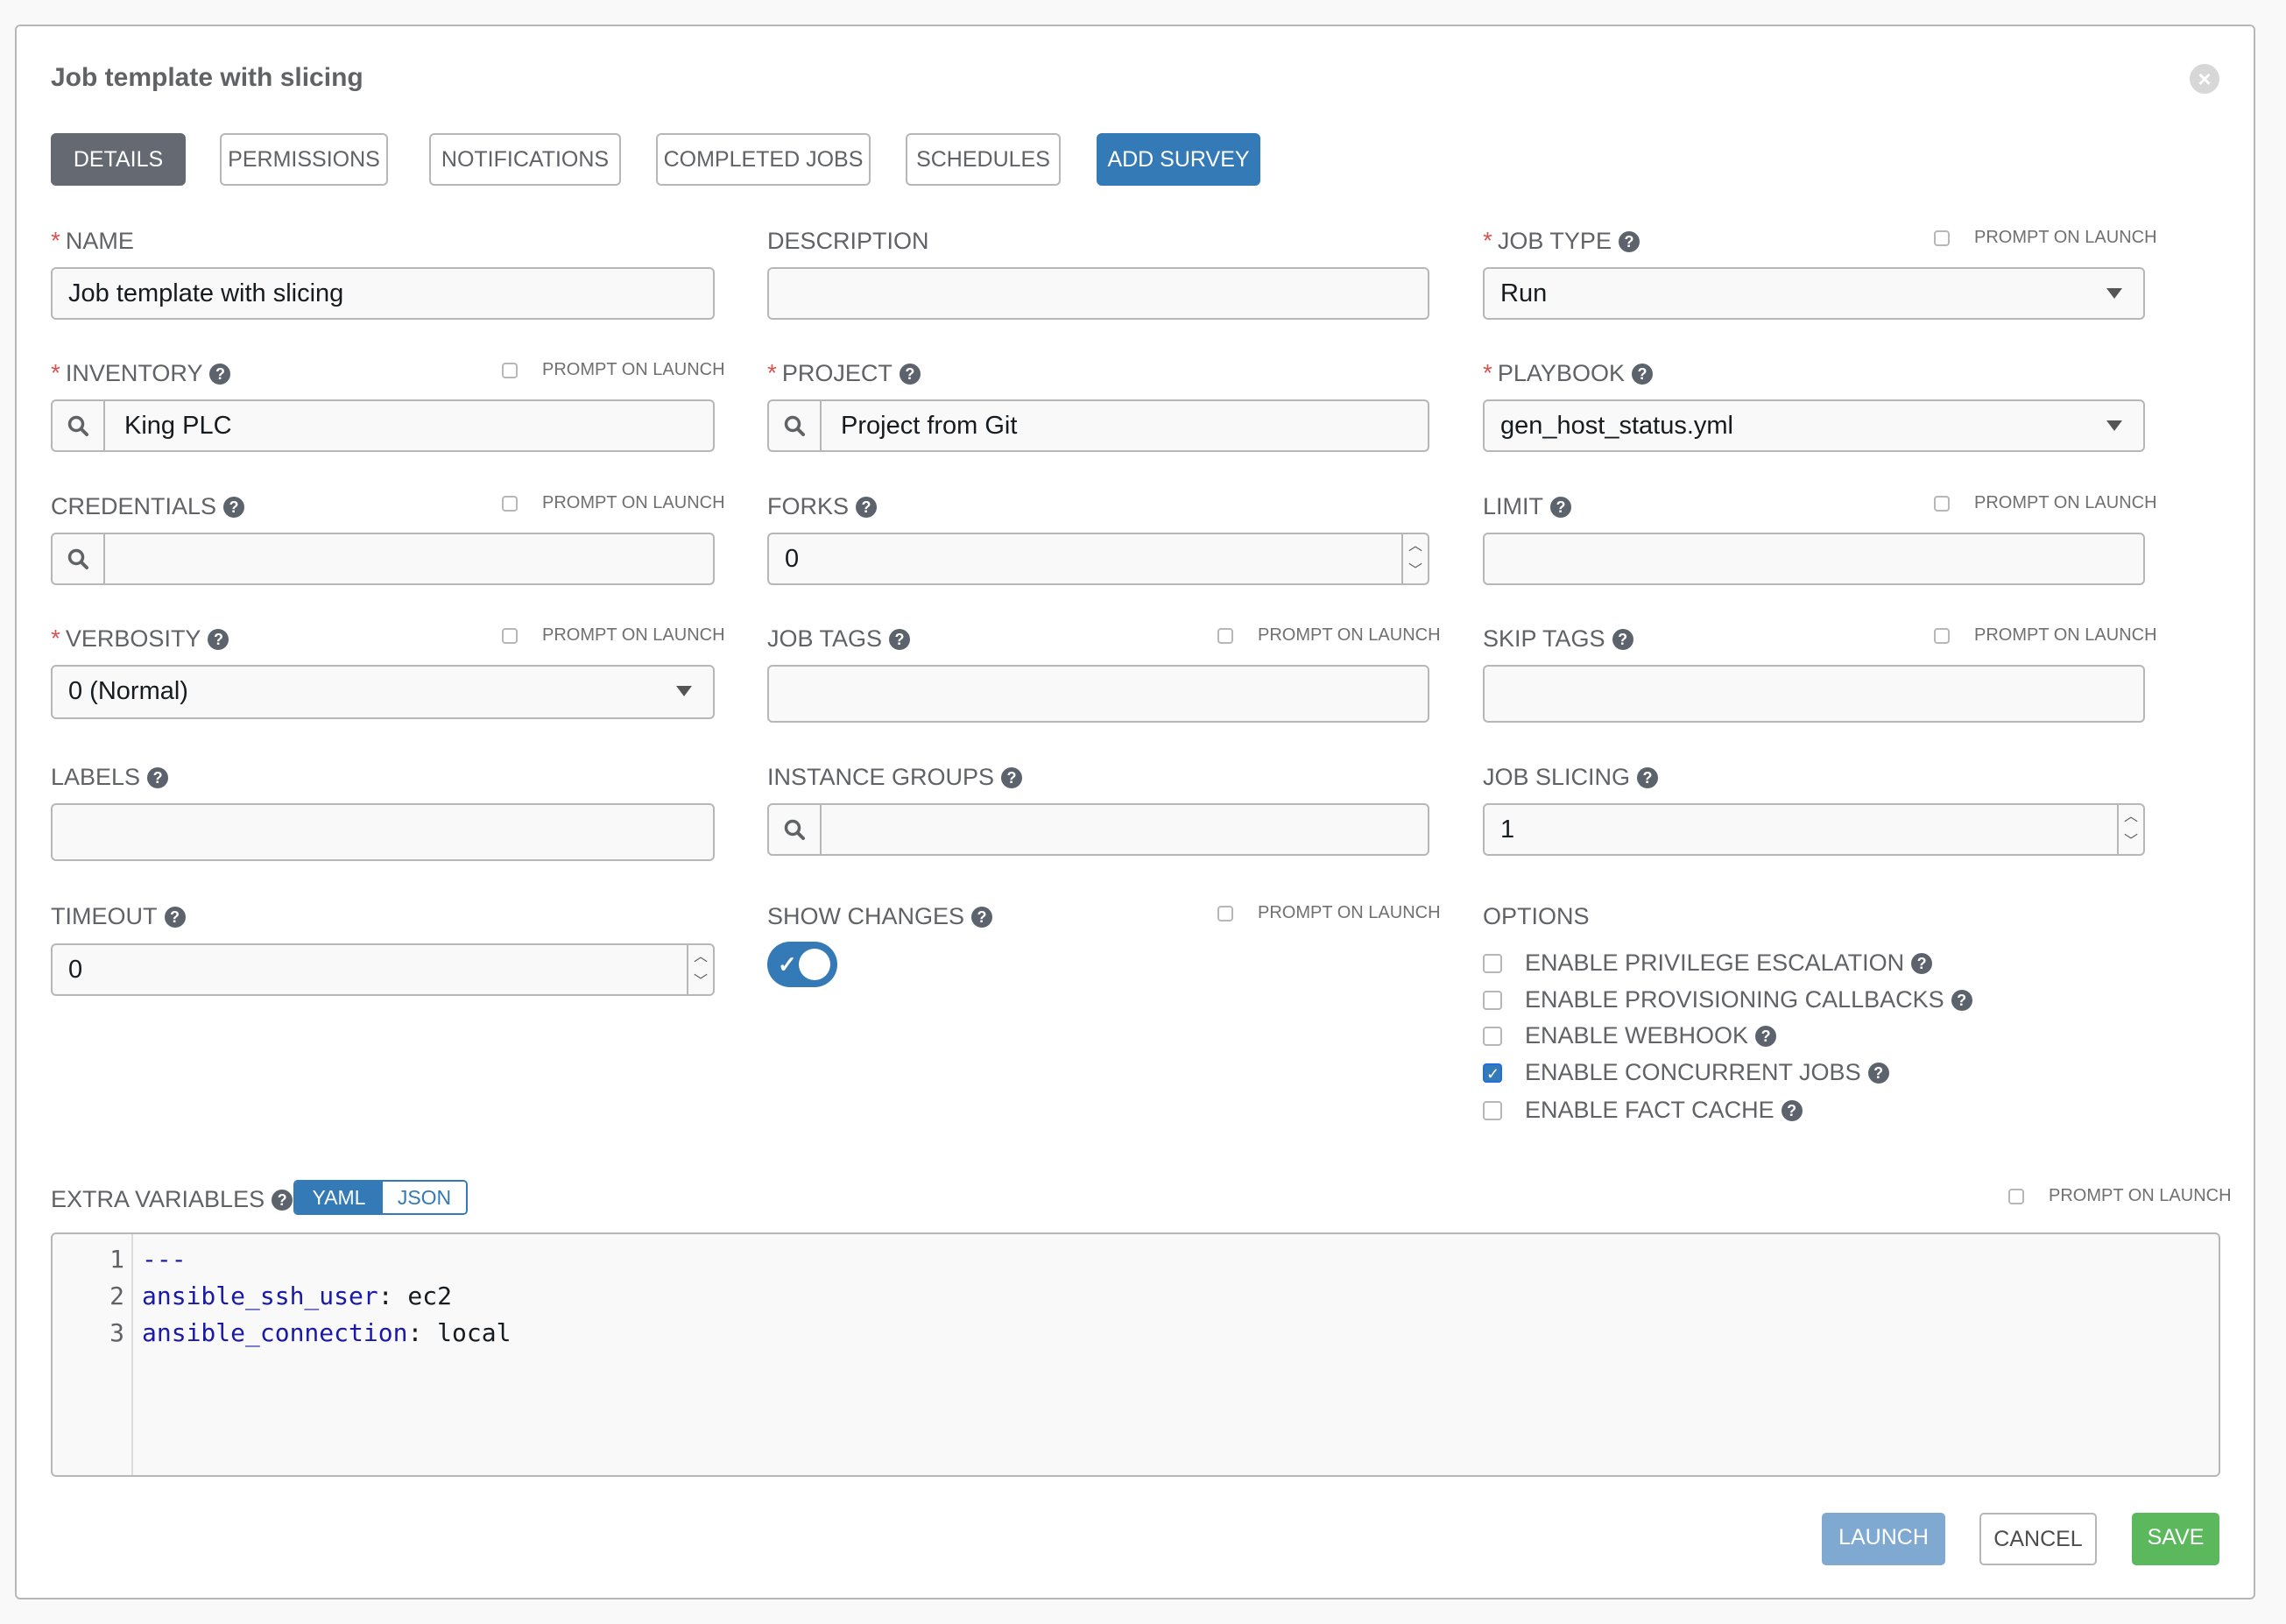 The image size is (2286, 1624). I want to click on skip-tags-prompt-on-launch: PROMPT ON LAUNCH, so click(2045, 635).